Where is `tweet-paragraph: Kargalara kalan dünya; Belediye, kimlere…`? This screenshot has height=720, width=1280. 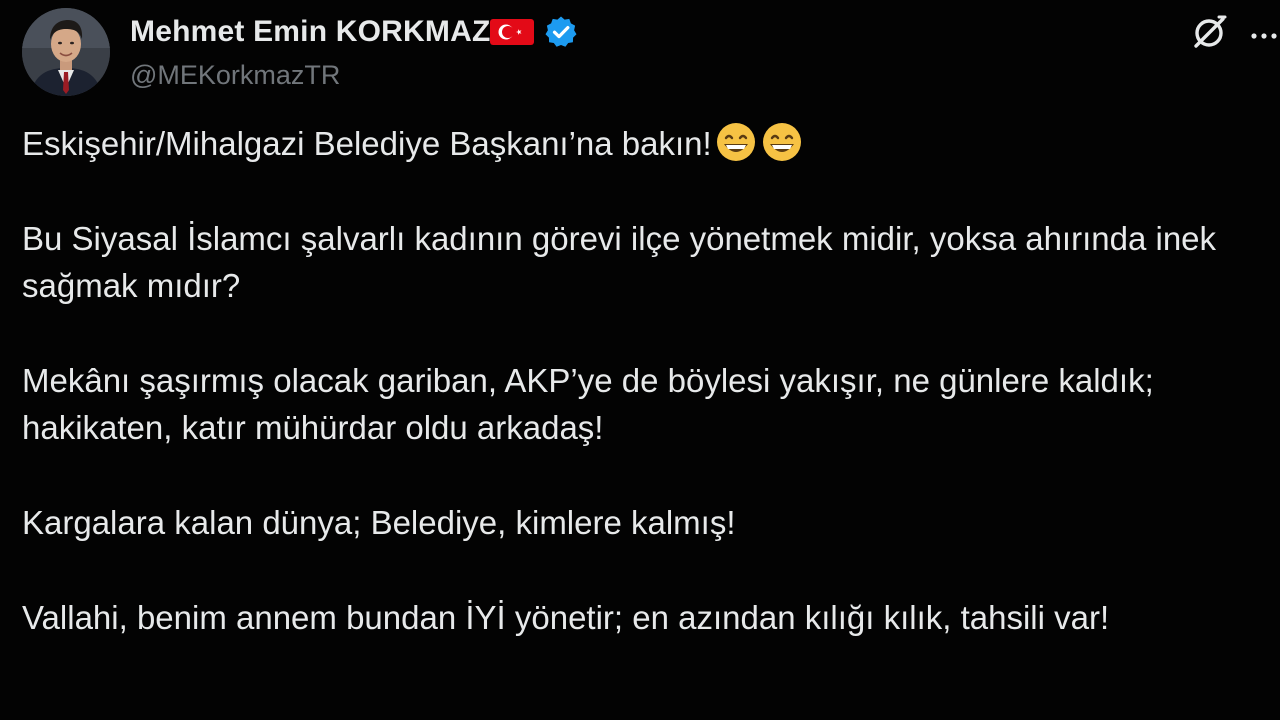
tweet-paragraph: Kargalara kalan dünya; Belediye, kimlere… is located at coordinates (379, 522).